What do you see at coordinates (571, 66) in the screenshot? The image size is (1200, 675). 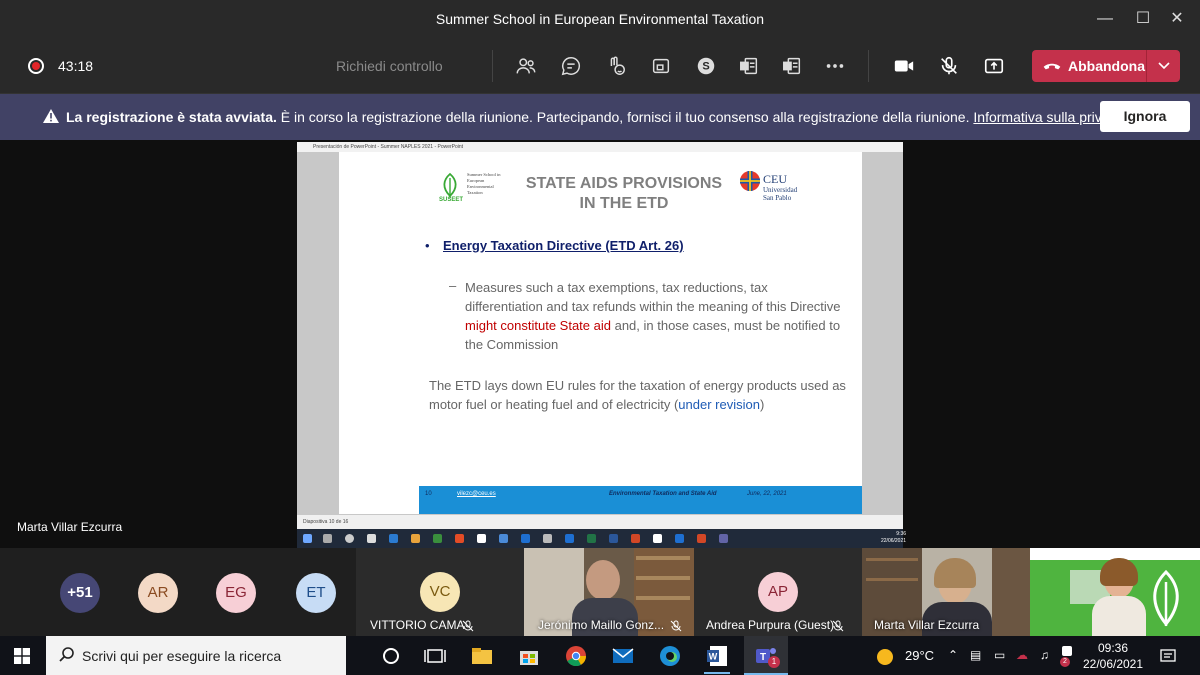 I see `chat-icon` at bounding box center [571, 66].